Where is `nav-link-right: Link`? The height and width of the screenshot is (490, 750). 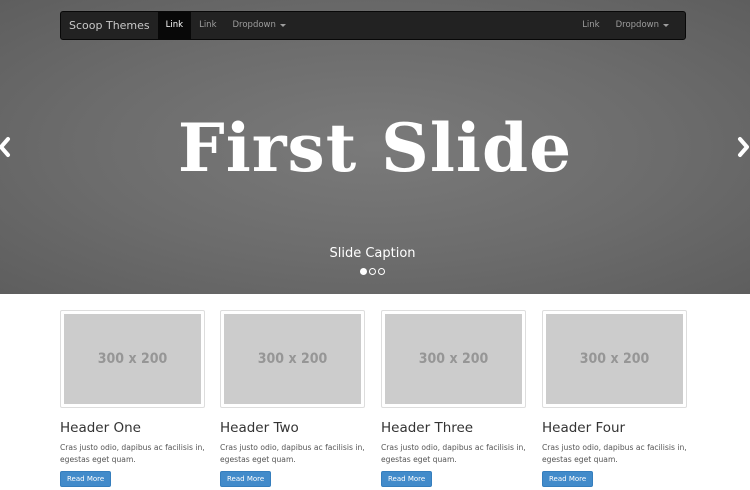 nav-link-right: Link is located at coordinates (590, 25).